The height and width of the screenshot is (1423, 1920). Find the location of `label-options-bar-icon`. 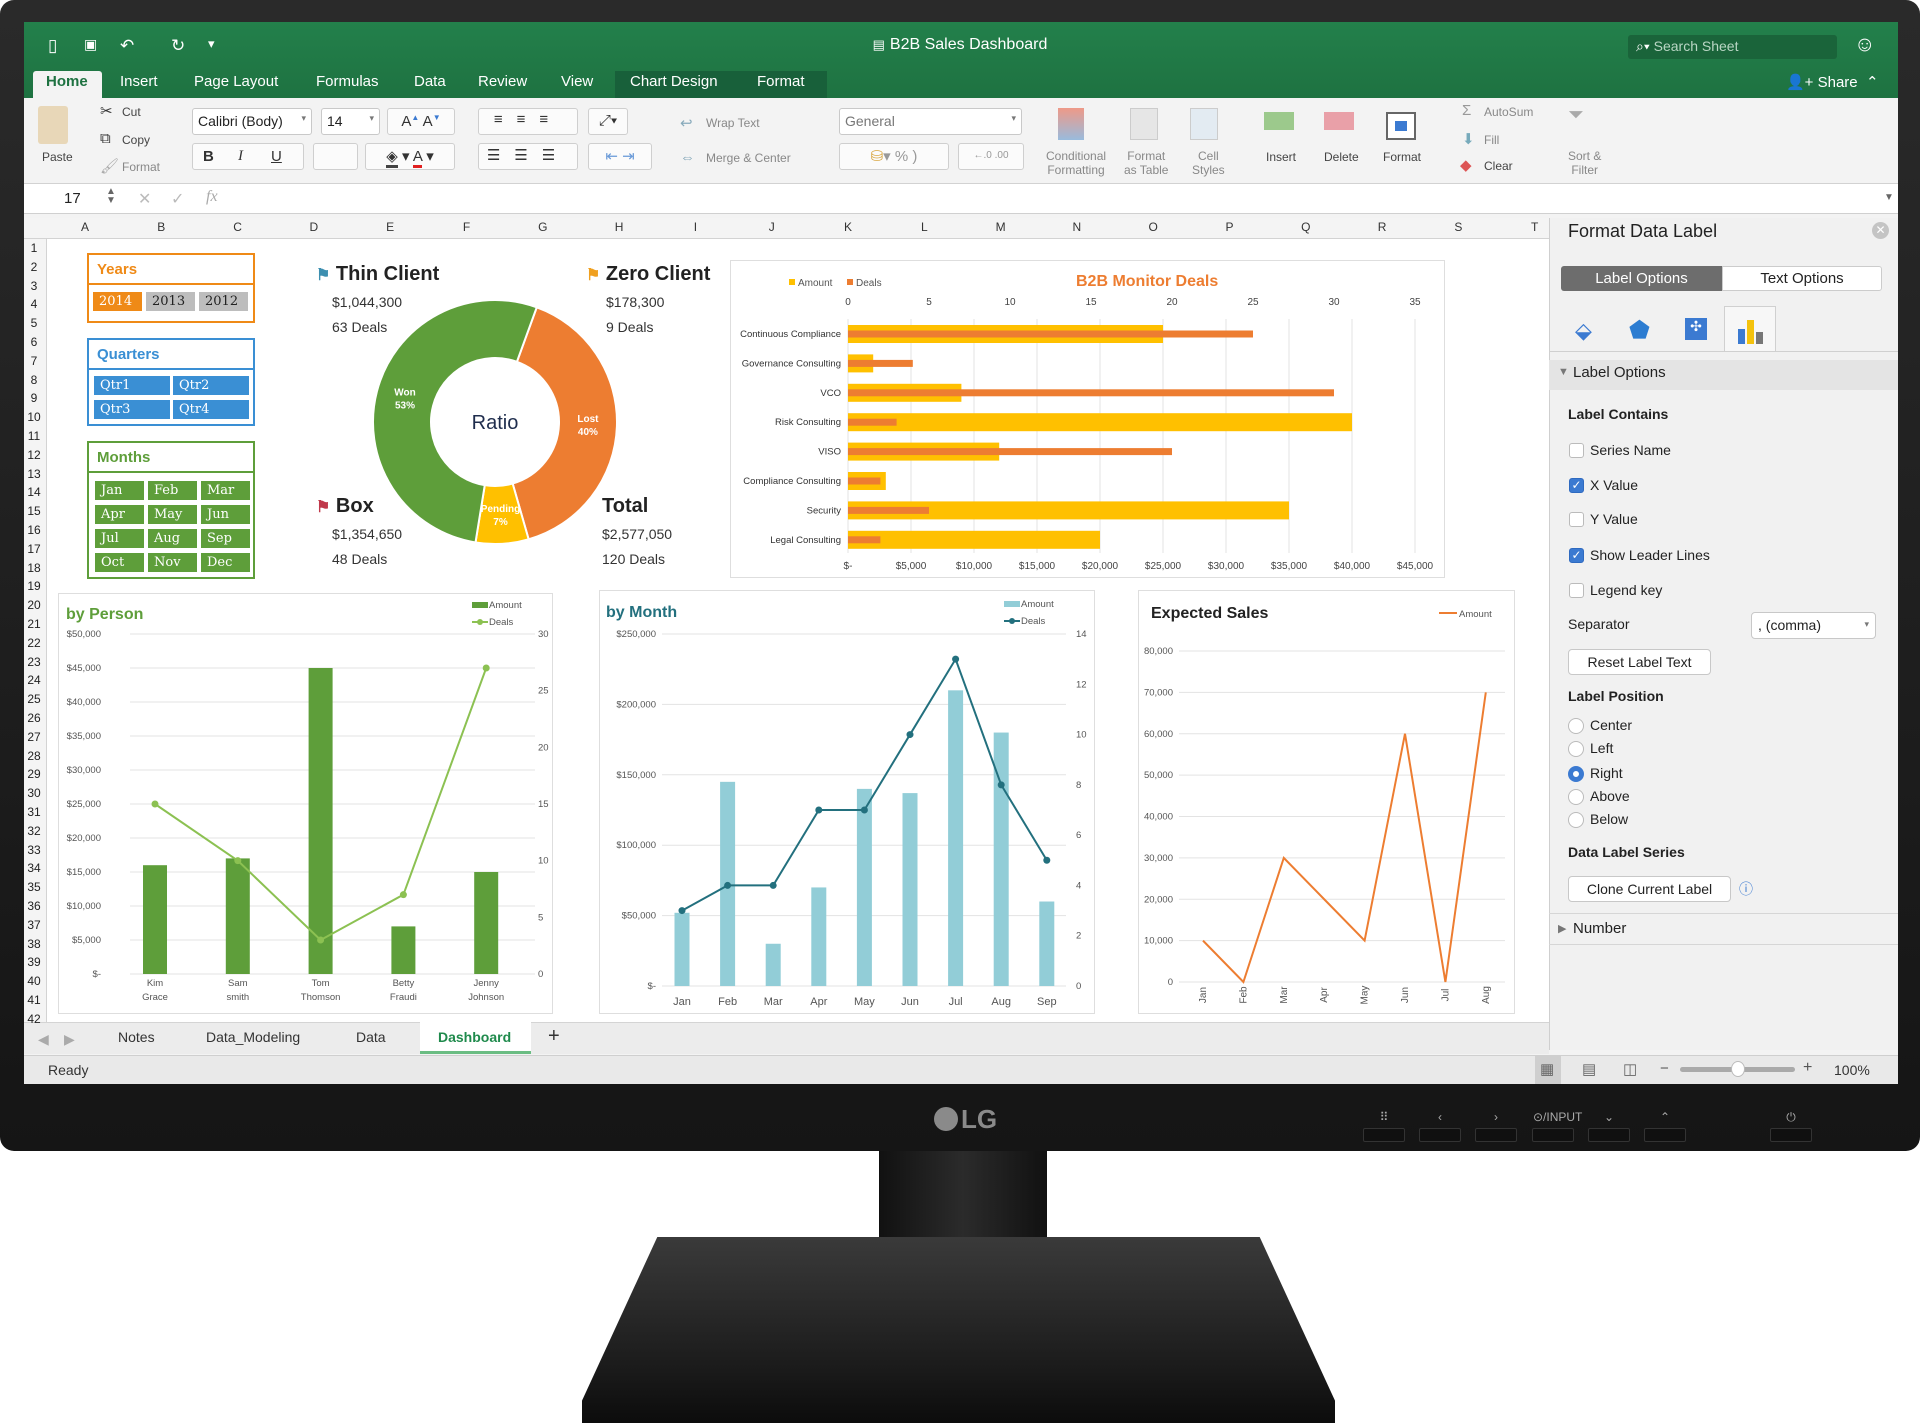

label-options-bar-icon is located at coordinates (1751, 331).